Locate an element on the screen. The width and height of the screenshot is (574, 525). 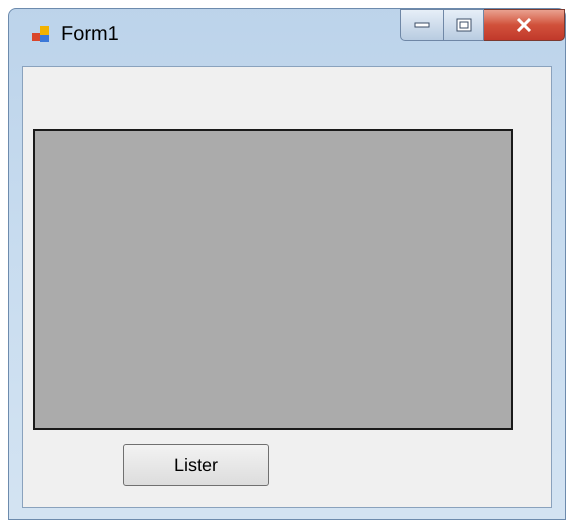
window-title: Form1 is located at coordinates (90, 34).